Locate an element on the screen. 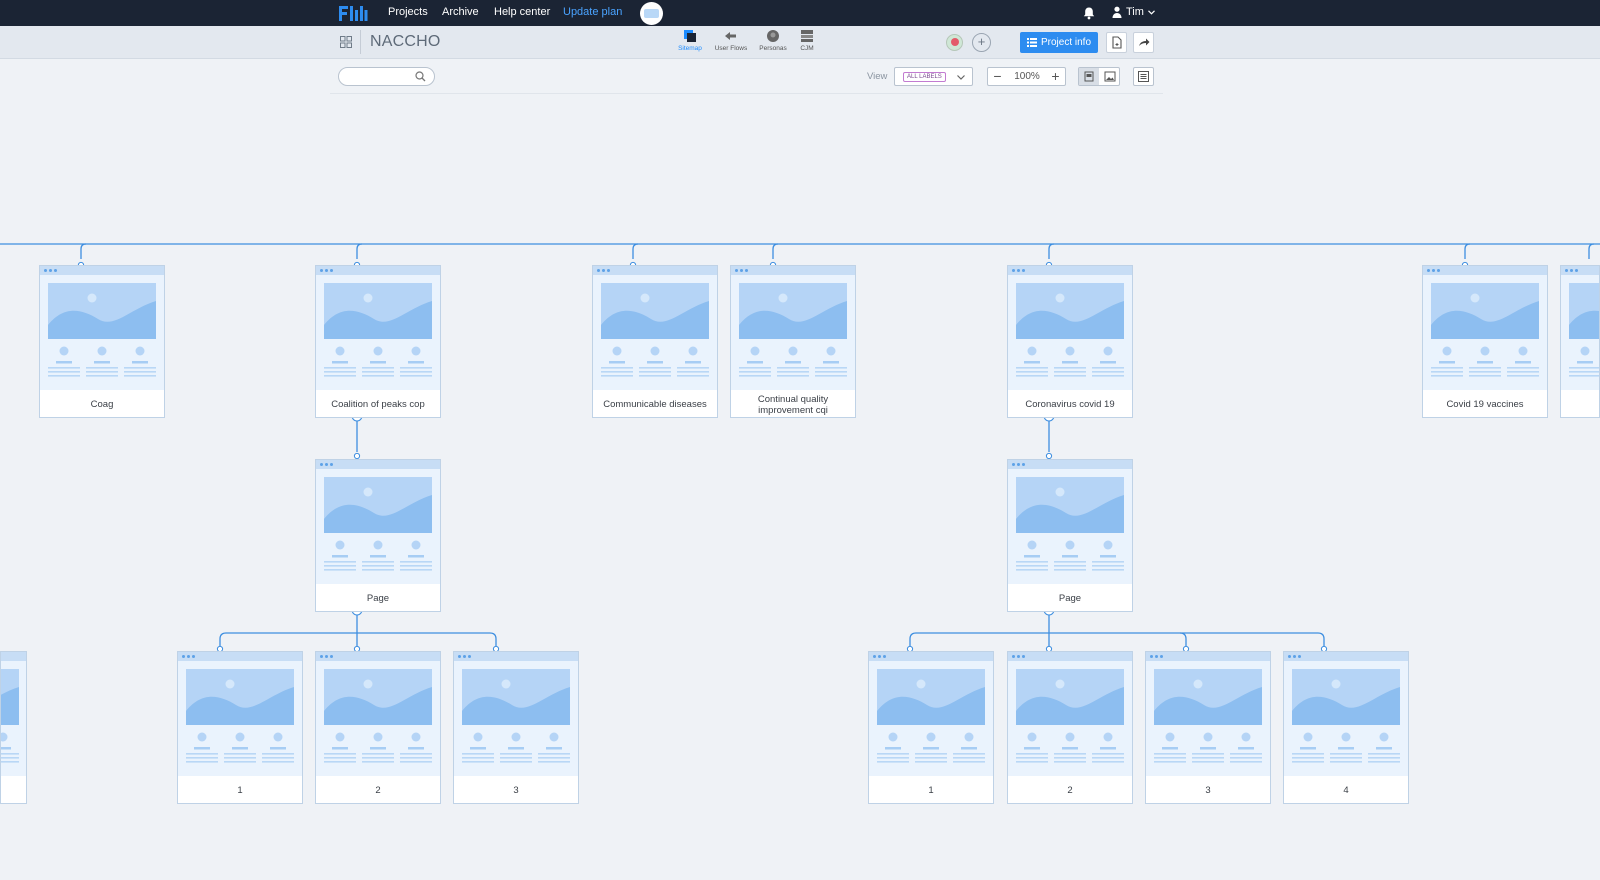  page-card-continual-quality: Continual quality improvement cqi is located at coordinates (793, 341).